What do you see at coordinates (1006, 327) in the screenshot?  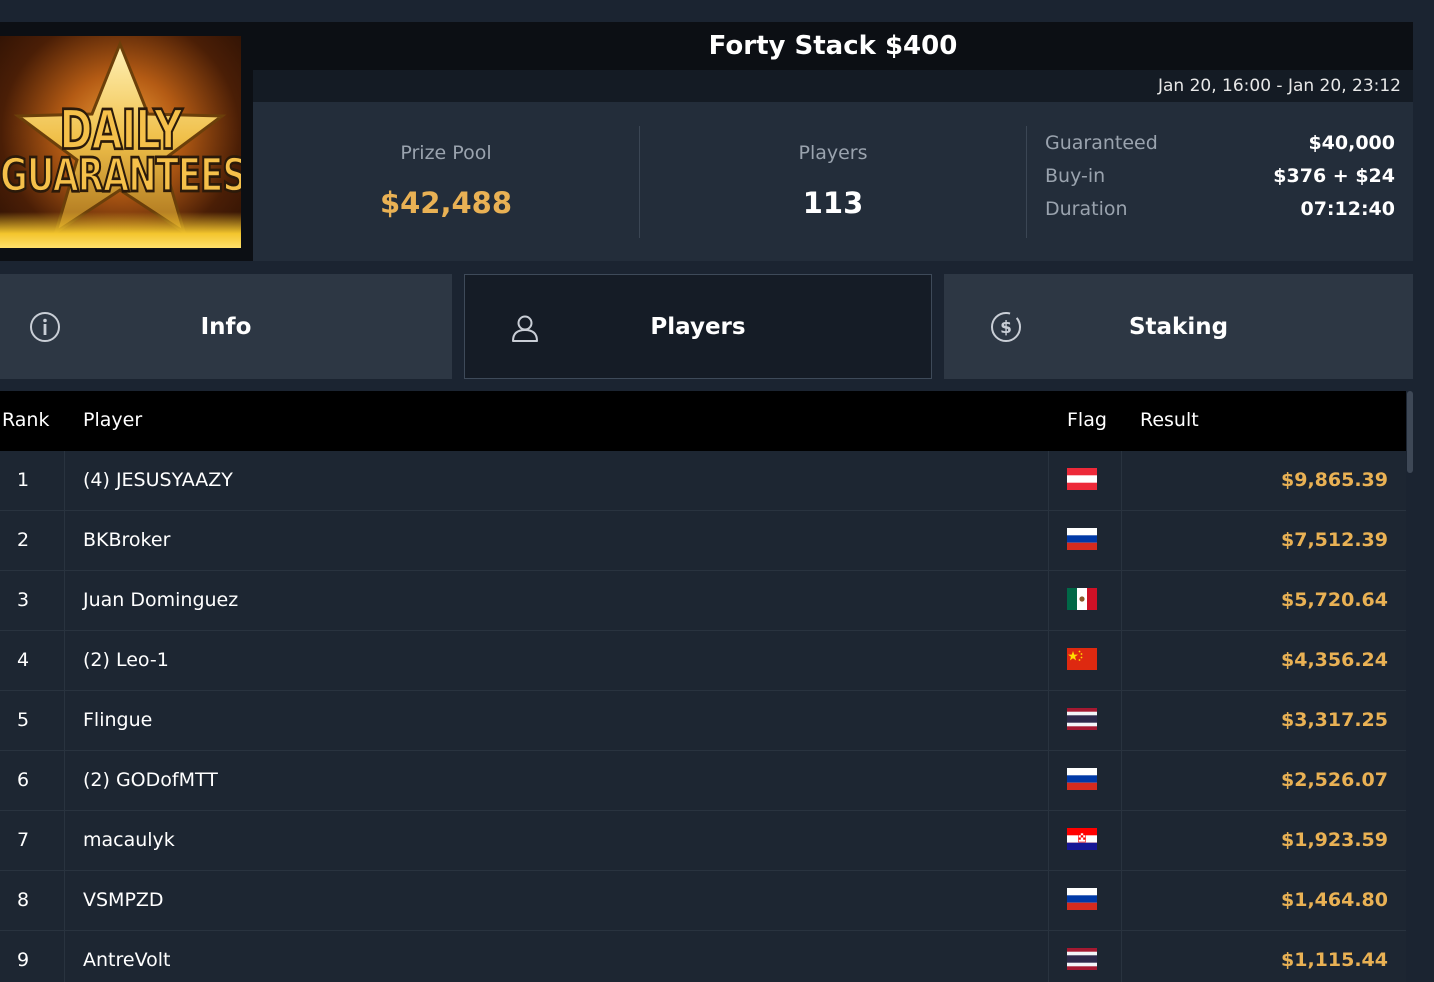 I see `dollar-coin-icon: $` at bounding box center [1006, 327].